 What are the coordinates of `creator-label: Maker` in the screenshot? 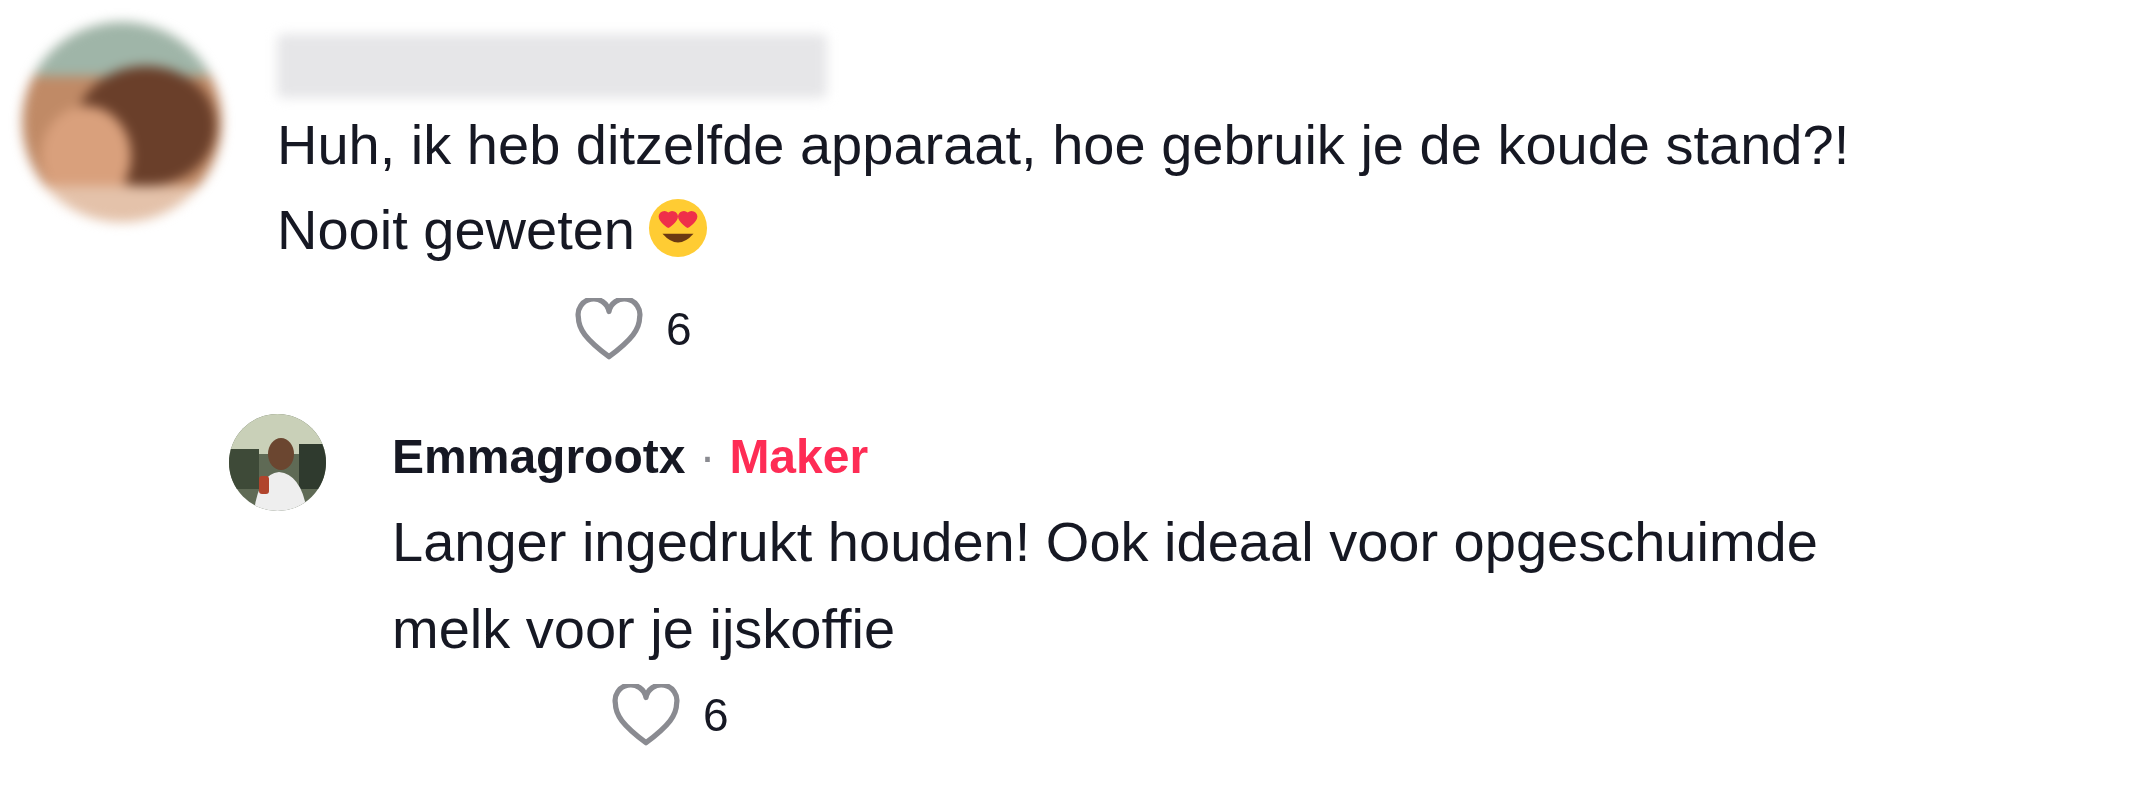 It's located at (799, 456).